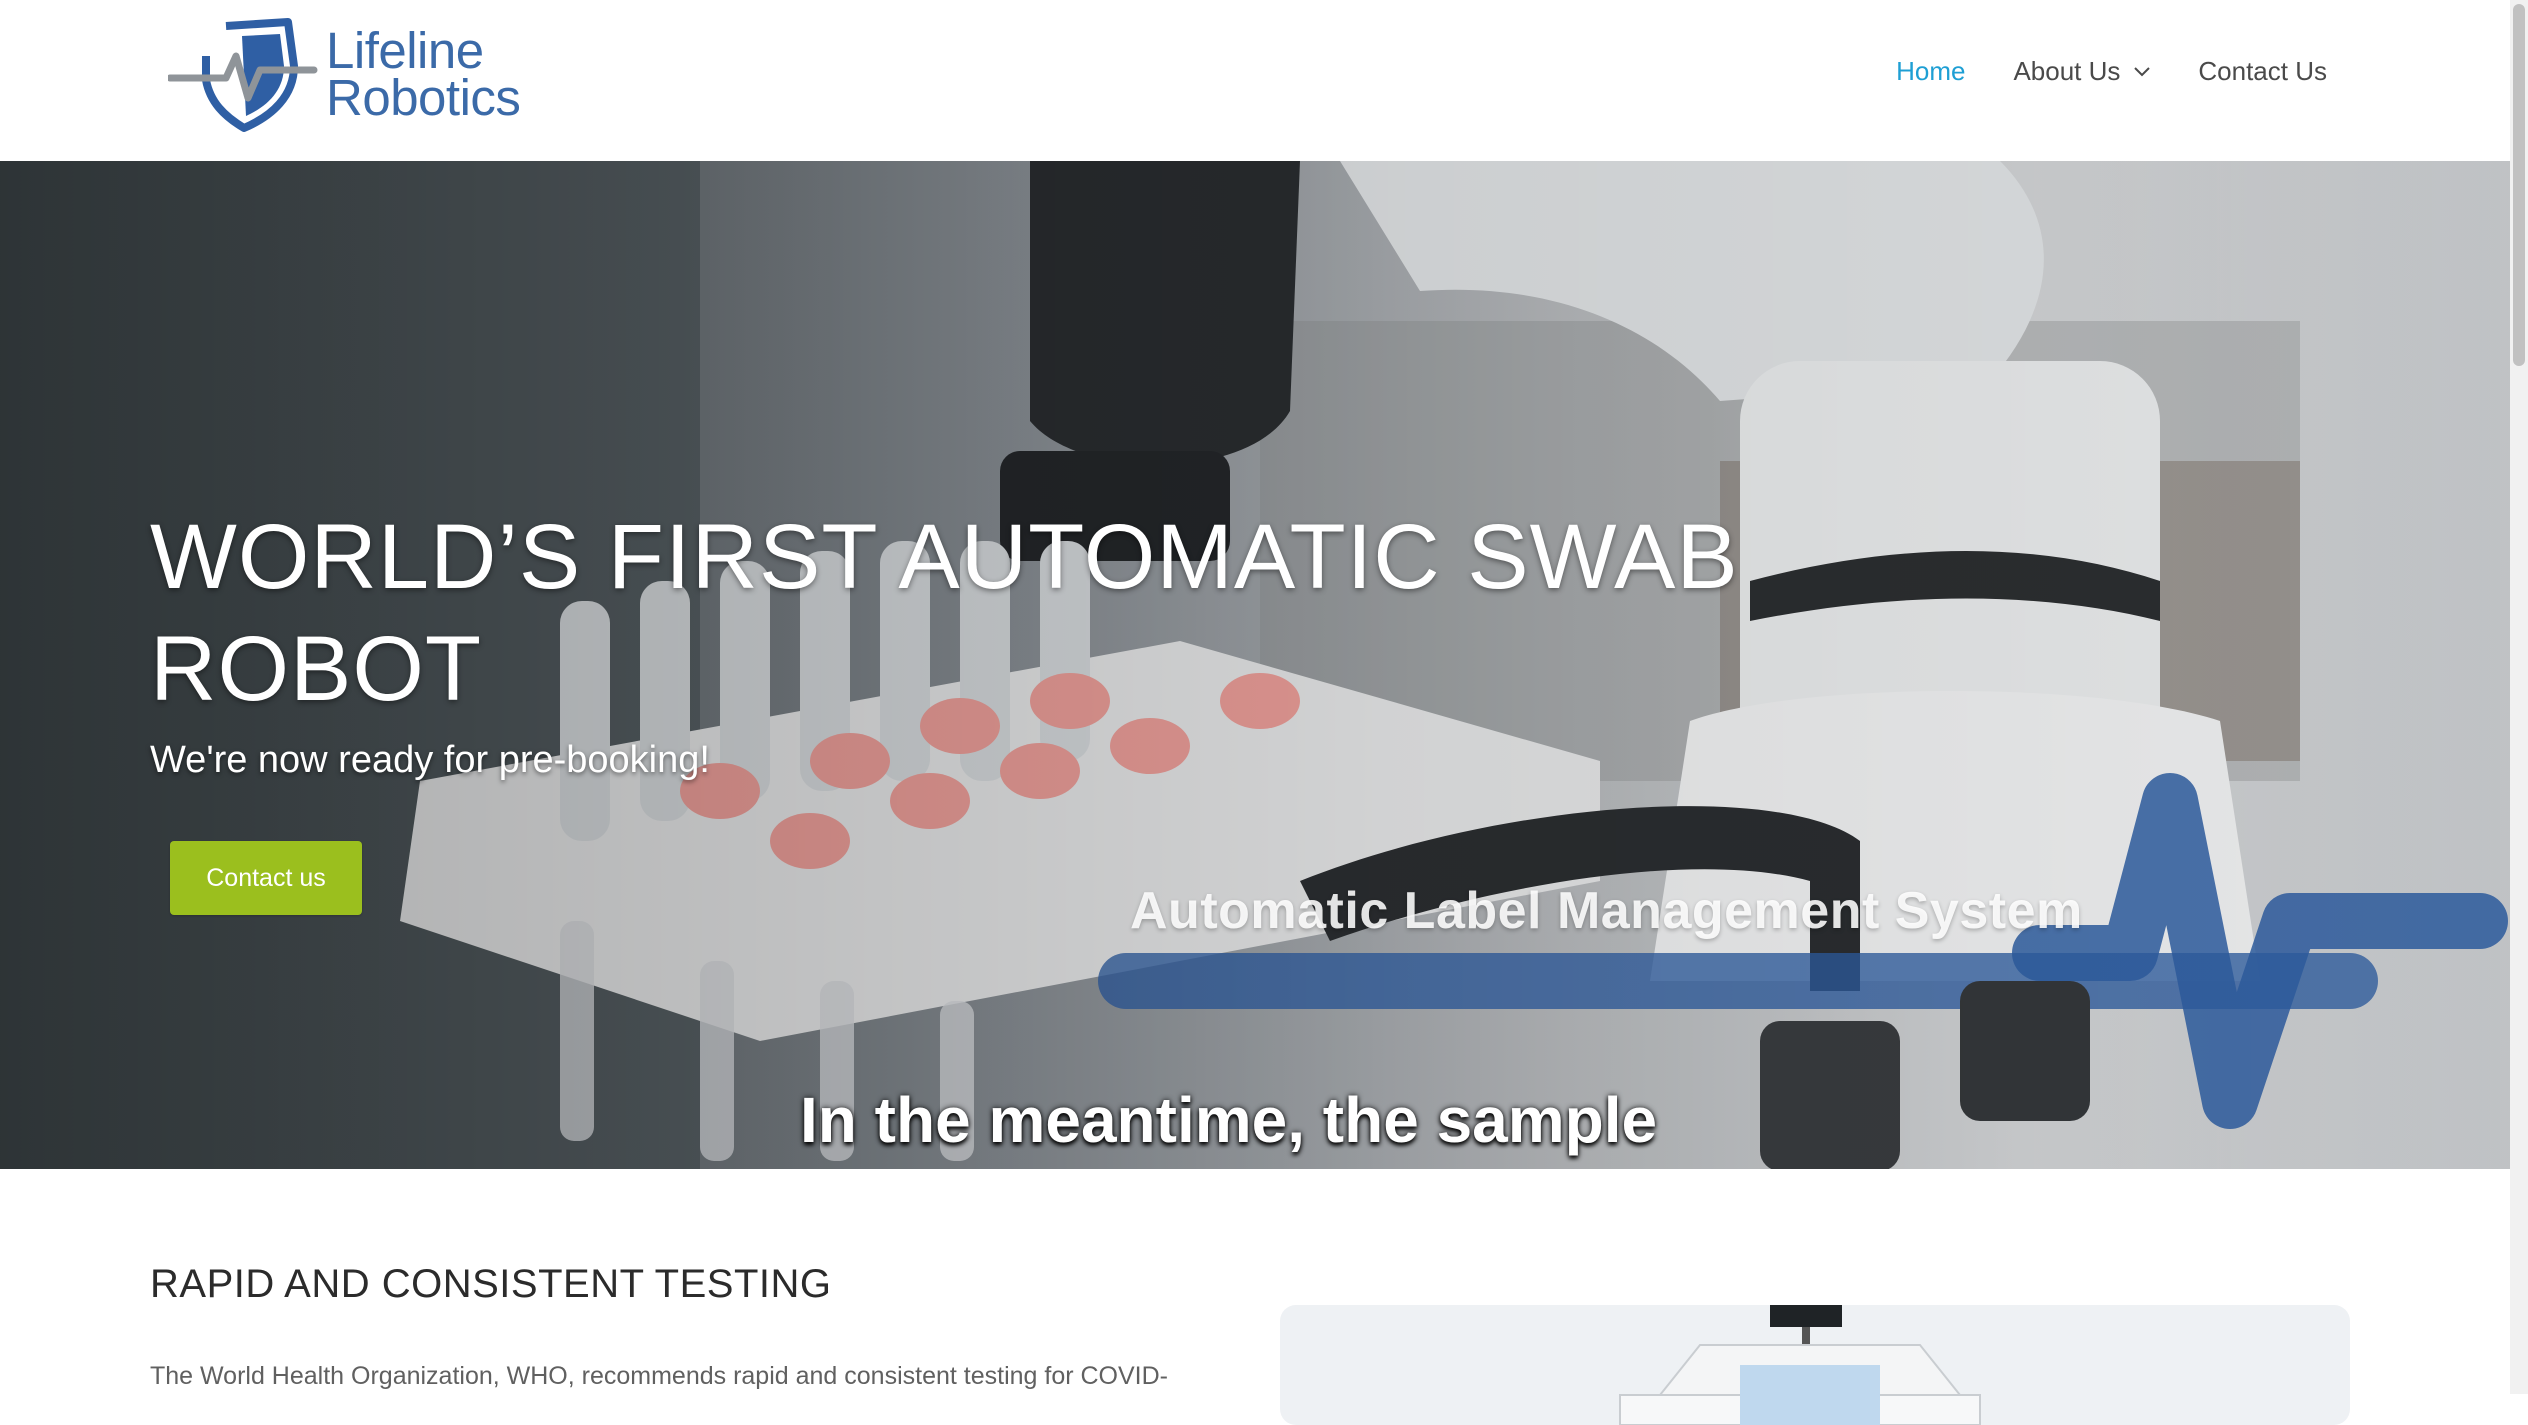 This screenshot has height=1425, width=2528. What do you see at coordinates (2519, 697) in the screenshot?
I see `page-scrollbar` at bounding box center [2519, 697].